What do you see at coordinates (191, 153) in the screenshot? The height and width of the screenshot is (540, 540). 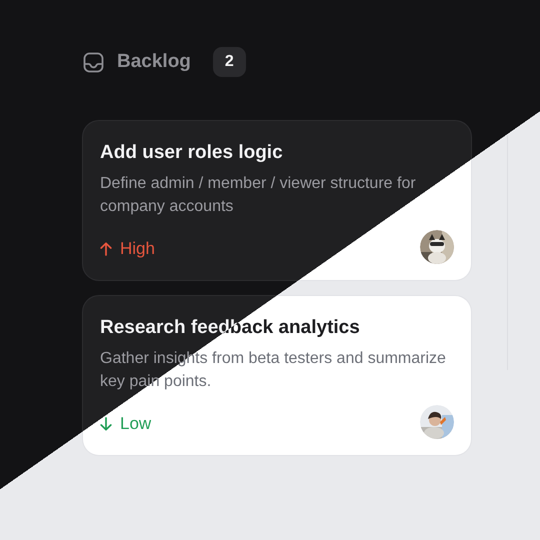 I see `card-title: Add user roles logic` at bounding box center [191, 153].